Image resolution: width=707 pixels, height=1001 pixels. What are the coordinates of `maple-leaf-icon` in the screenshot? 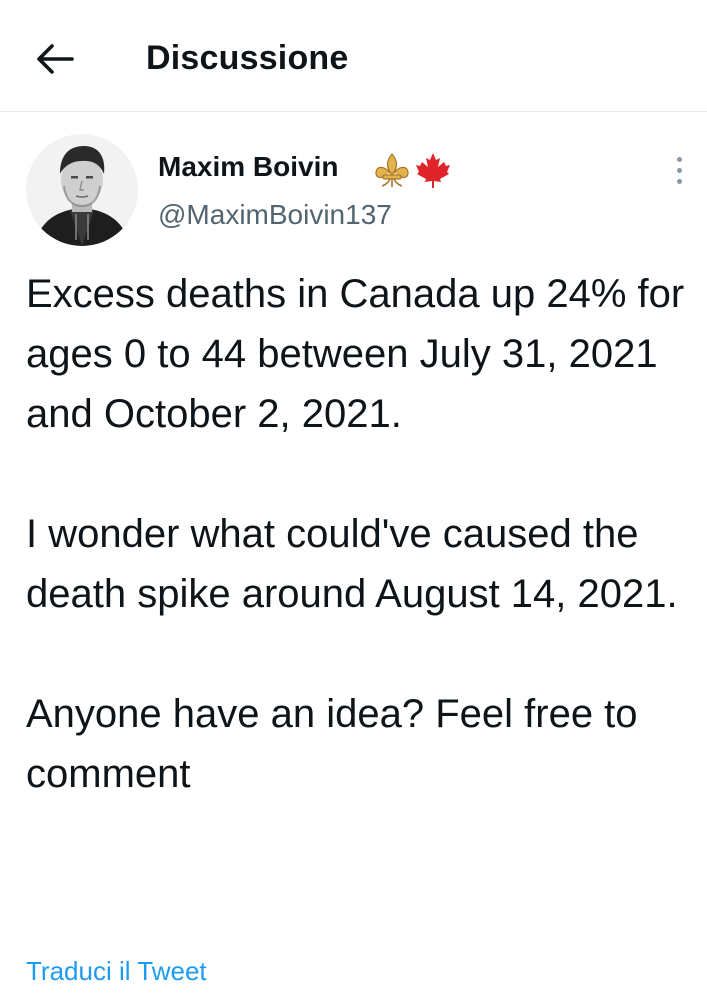 It's located at (433, 170).